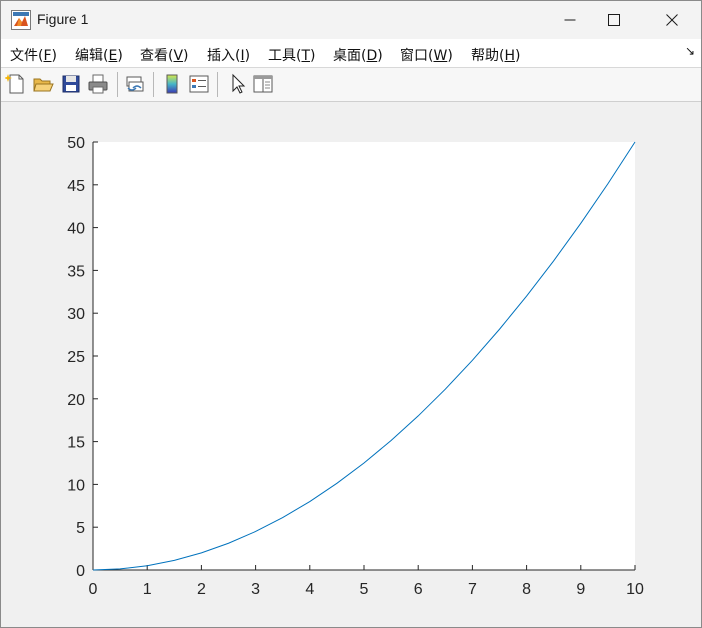  I want to click on x-axis: 0 1 2 3 4 5 6 7 8 9 10, so click(366, 581).